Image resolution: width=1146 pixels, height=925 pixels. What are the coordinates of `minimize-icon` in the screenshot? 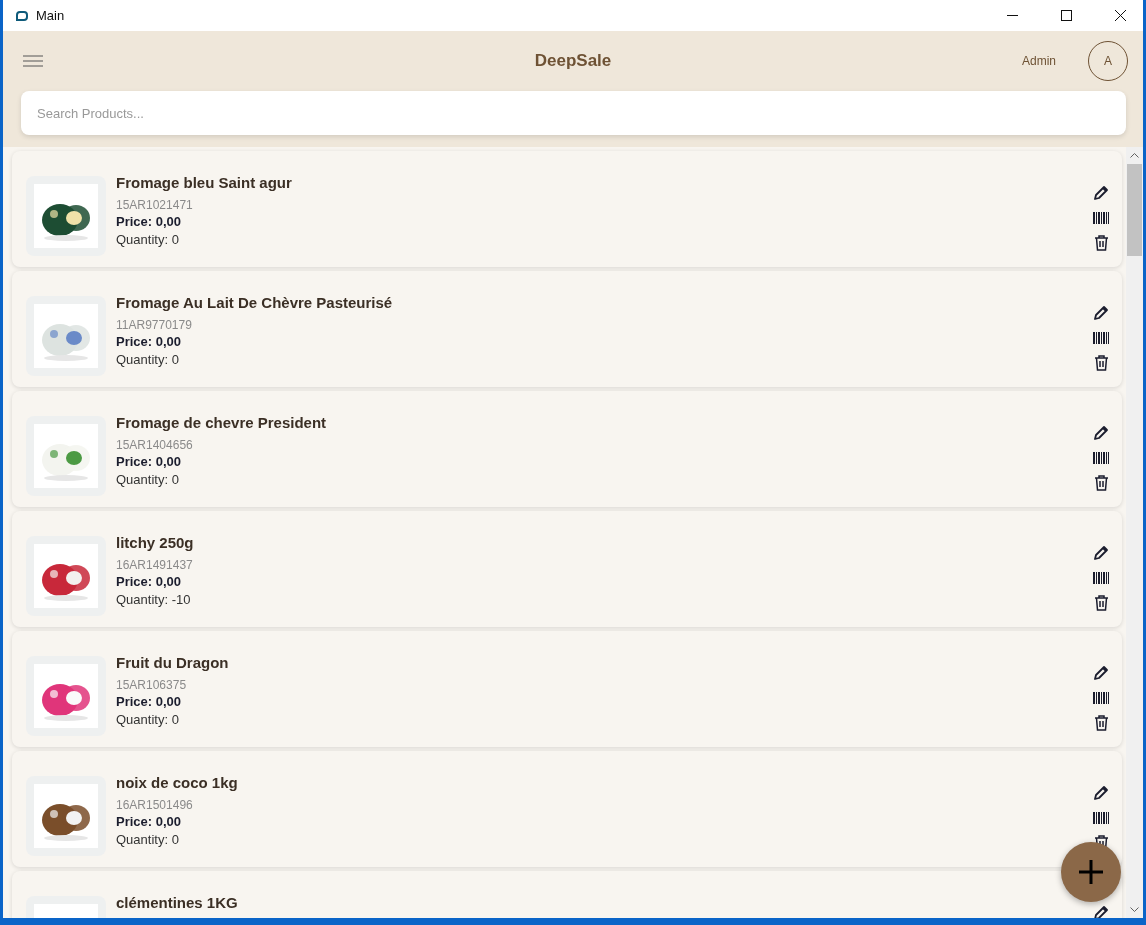 It's located at (1012, 15).